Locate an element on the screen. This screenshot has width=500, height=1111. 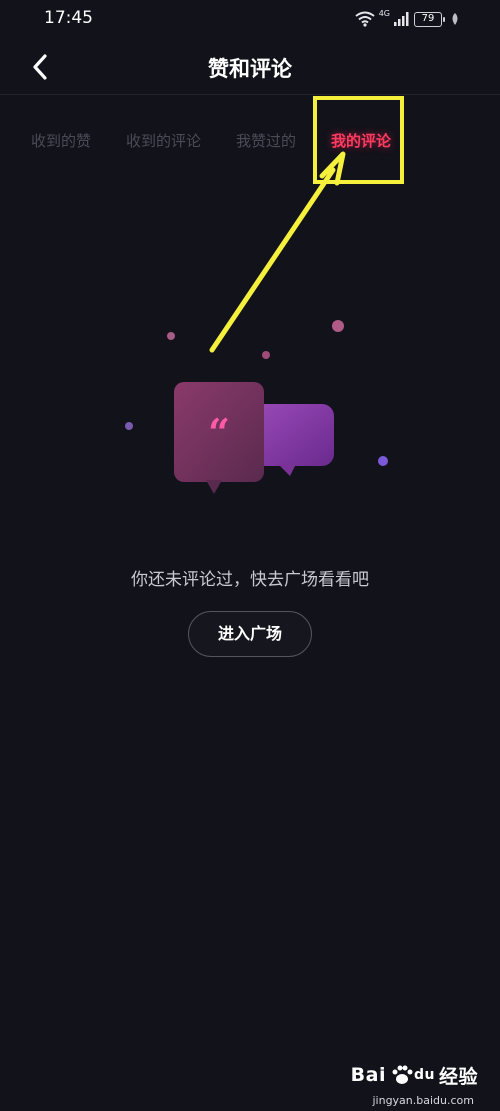
baidu-jingyan-watermark: Bai du 经验 is located at coordinates (414, 1075).